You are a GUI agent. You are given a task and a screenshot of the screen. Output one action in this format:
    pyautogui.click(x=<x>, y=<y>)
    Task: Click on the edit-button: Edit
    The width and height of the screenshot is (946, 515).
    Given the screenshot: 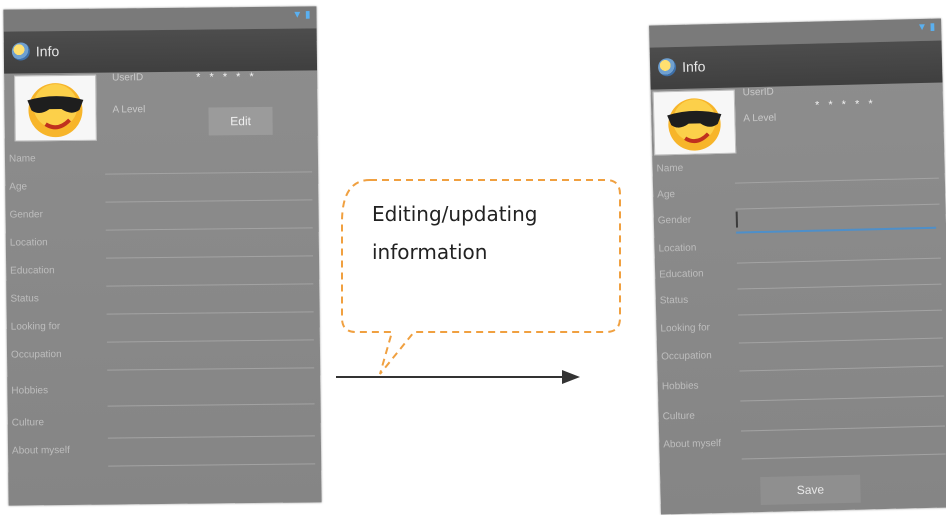 What is the action you would take?
    pyautogui.click(x=240, y=121)
    